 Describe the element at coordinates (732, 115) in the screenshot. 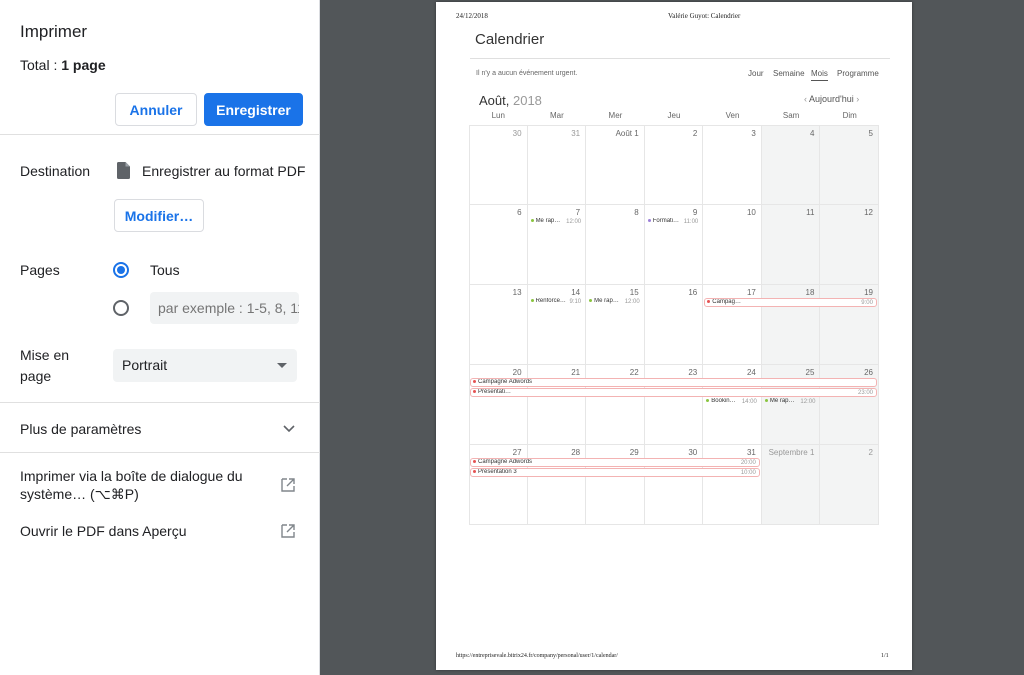

I see `day-header: Ven` at that location.